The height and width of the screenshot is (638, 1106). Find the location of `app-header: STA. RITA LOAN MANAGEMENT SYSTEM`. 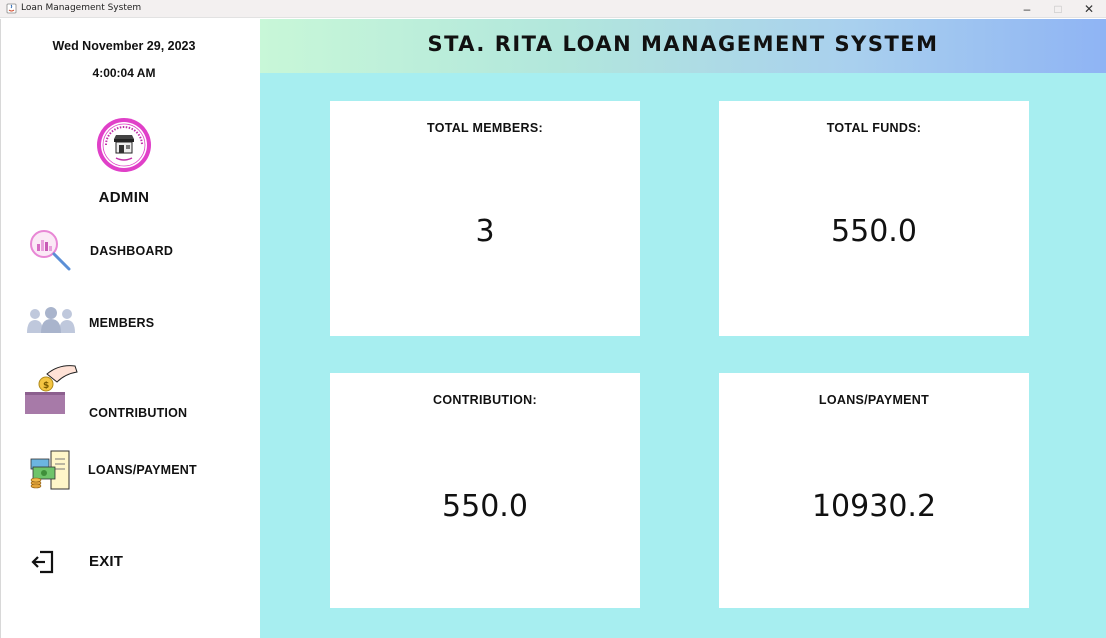

app-header: STA. RITA LOAN MANAGEMENT SYSTEM is located at coordinates (683, 46).